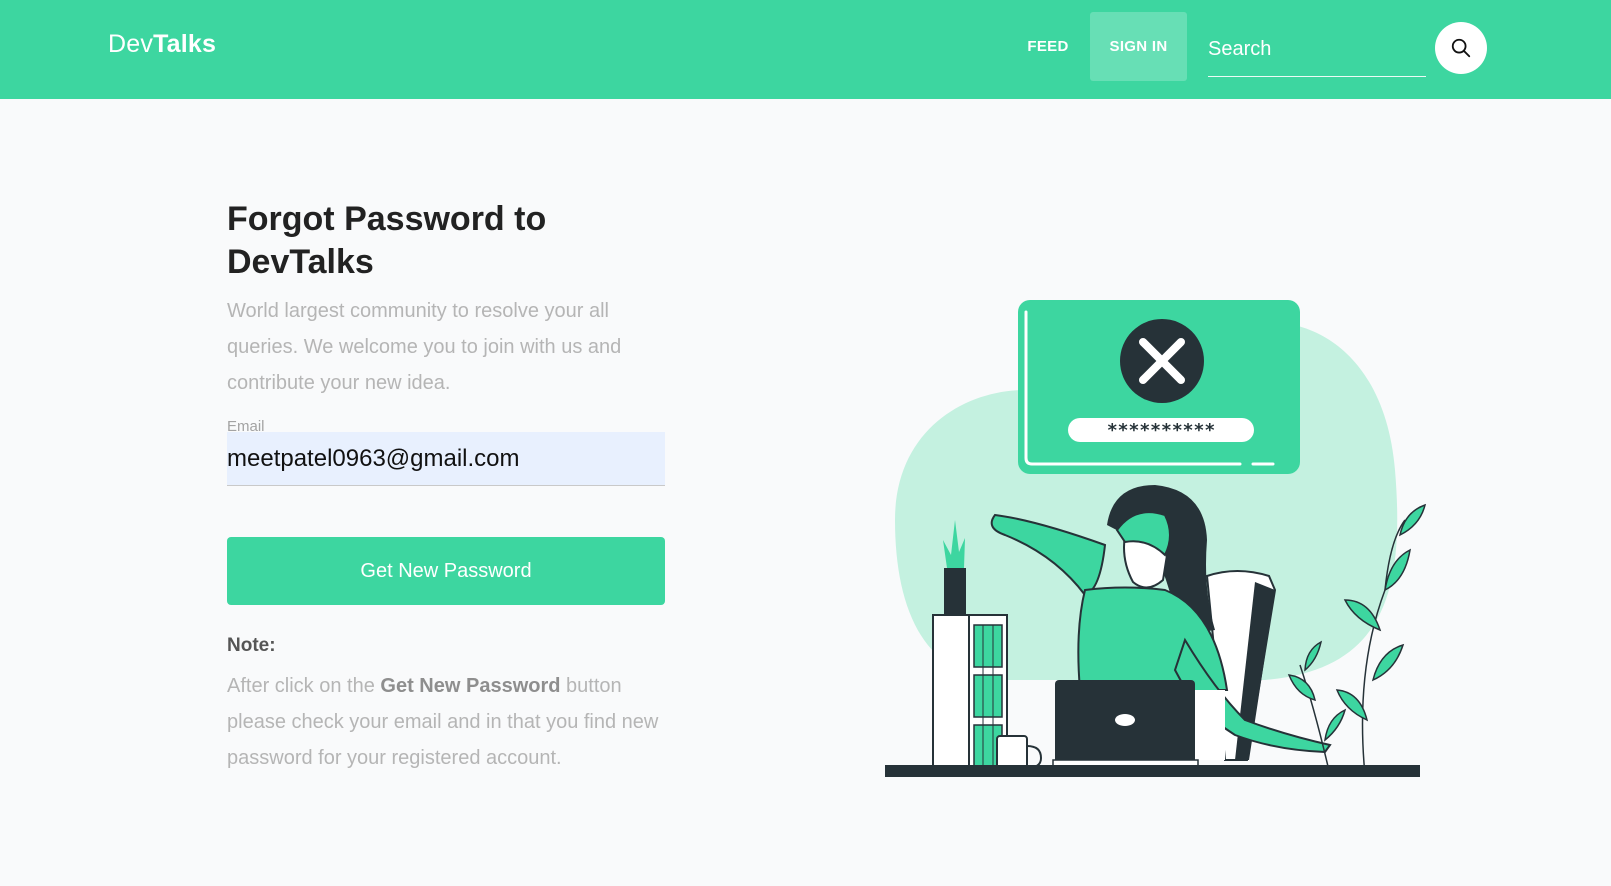  I want to click on brand-part-talks: Talks, so click(185, 44).